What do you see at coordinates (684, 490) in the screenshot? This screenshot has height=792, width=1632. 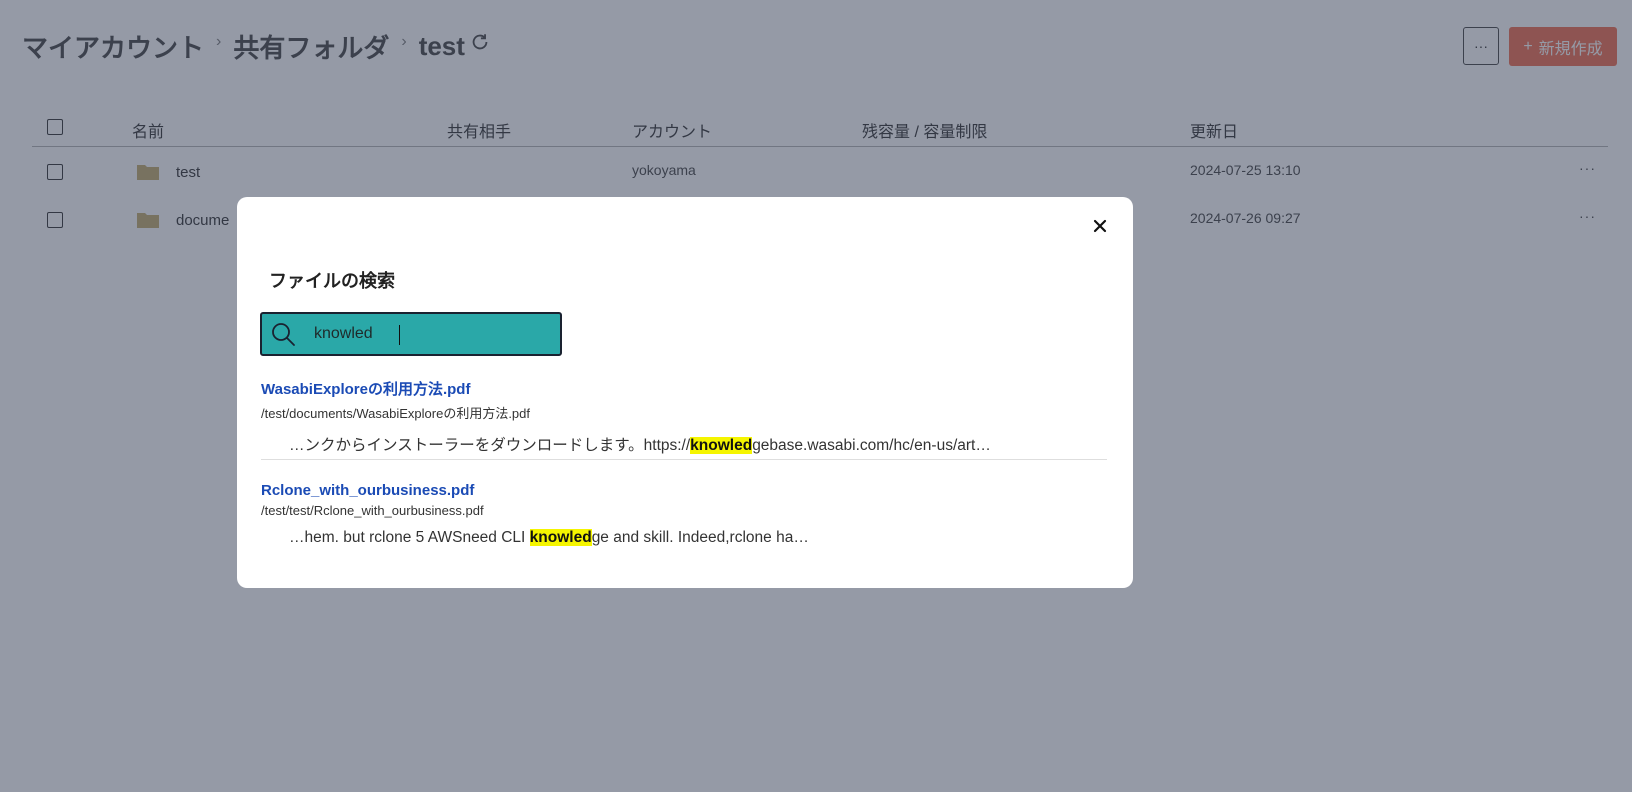 I see `result-title-link: Rclone_with_ourbusiness.pdf` at bounding box center [684, 490].